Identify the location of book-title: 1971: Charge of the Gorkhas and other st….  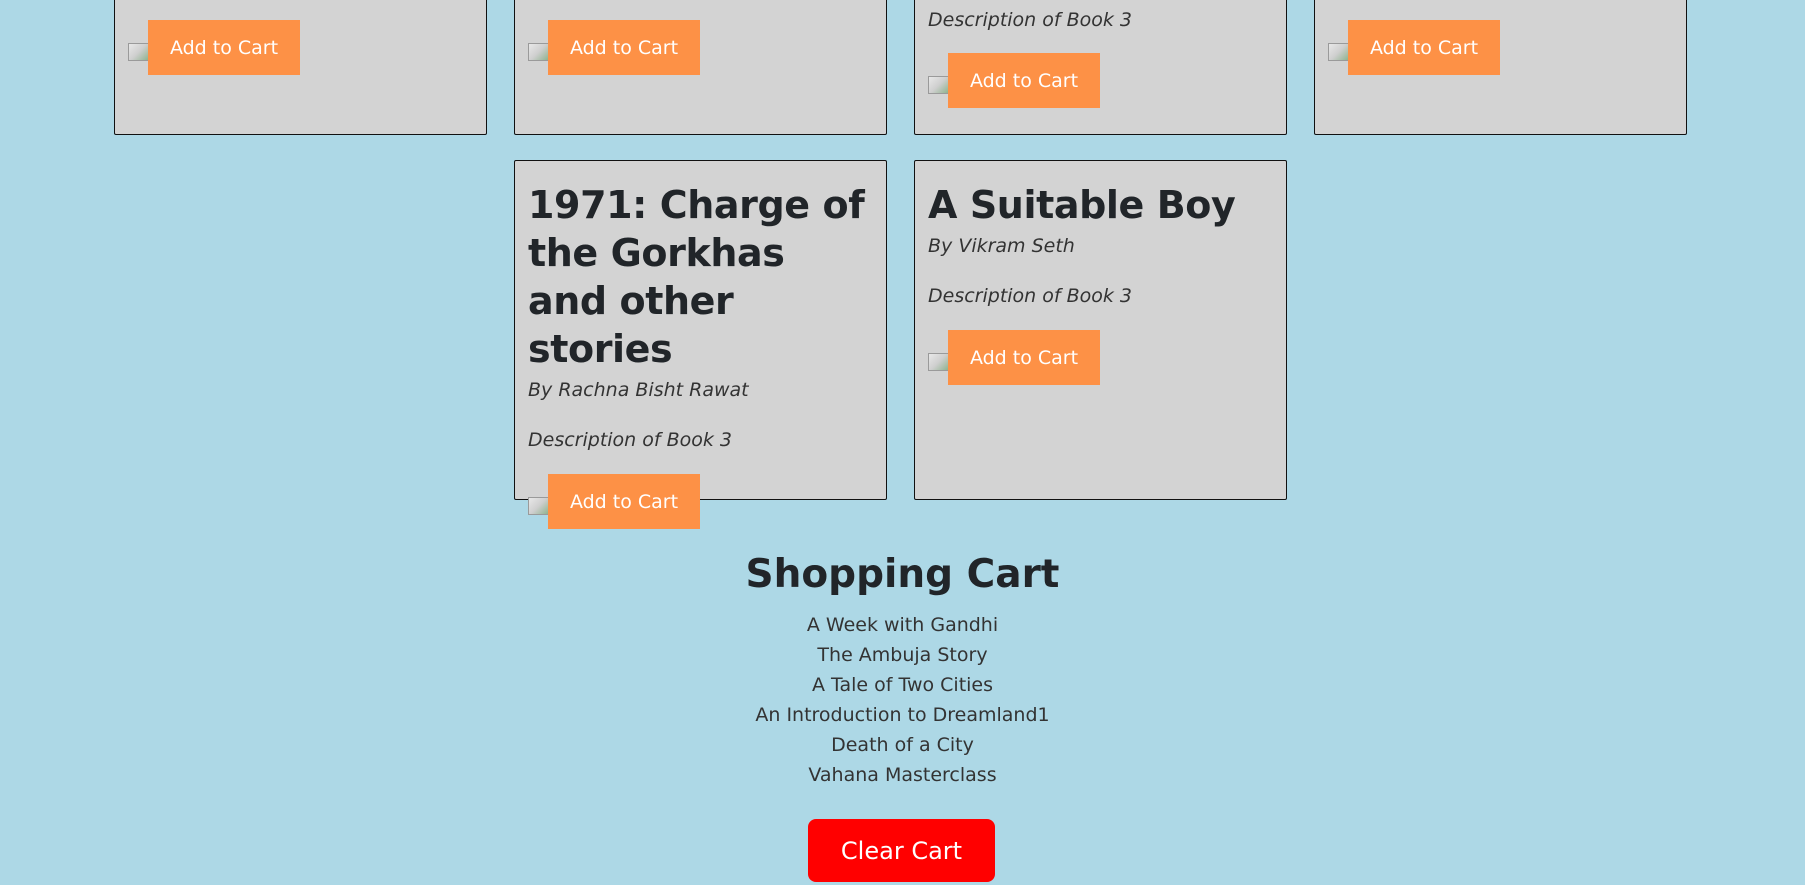
(696, 277).